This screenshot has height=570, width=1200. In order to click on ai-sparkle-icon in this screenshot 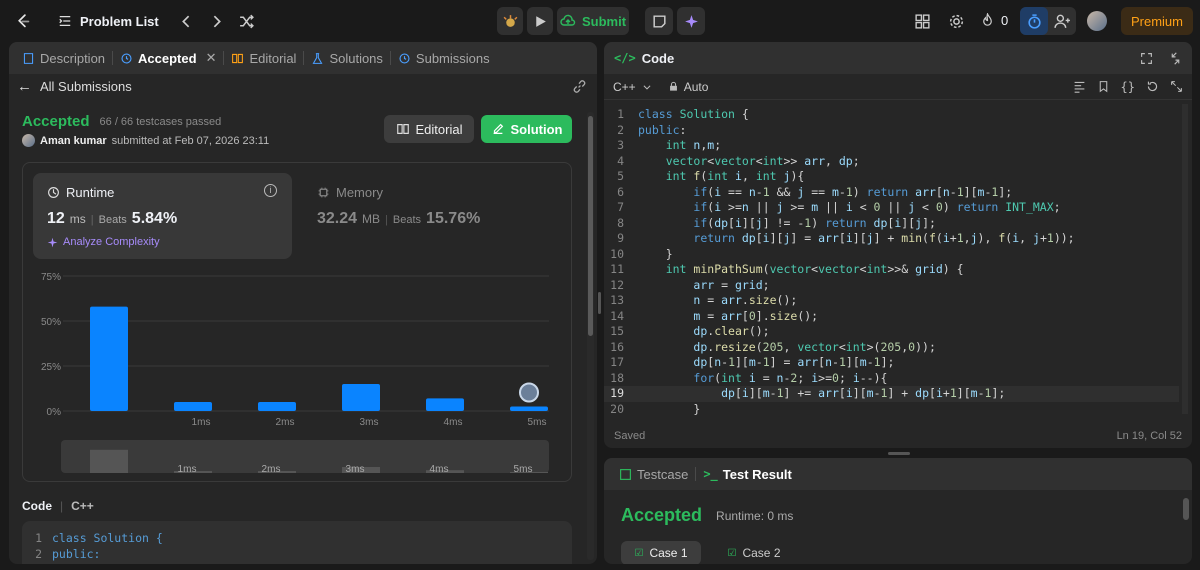, I will do `click(691, 21)`.